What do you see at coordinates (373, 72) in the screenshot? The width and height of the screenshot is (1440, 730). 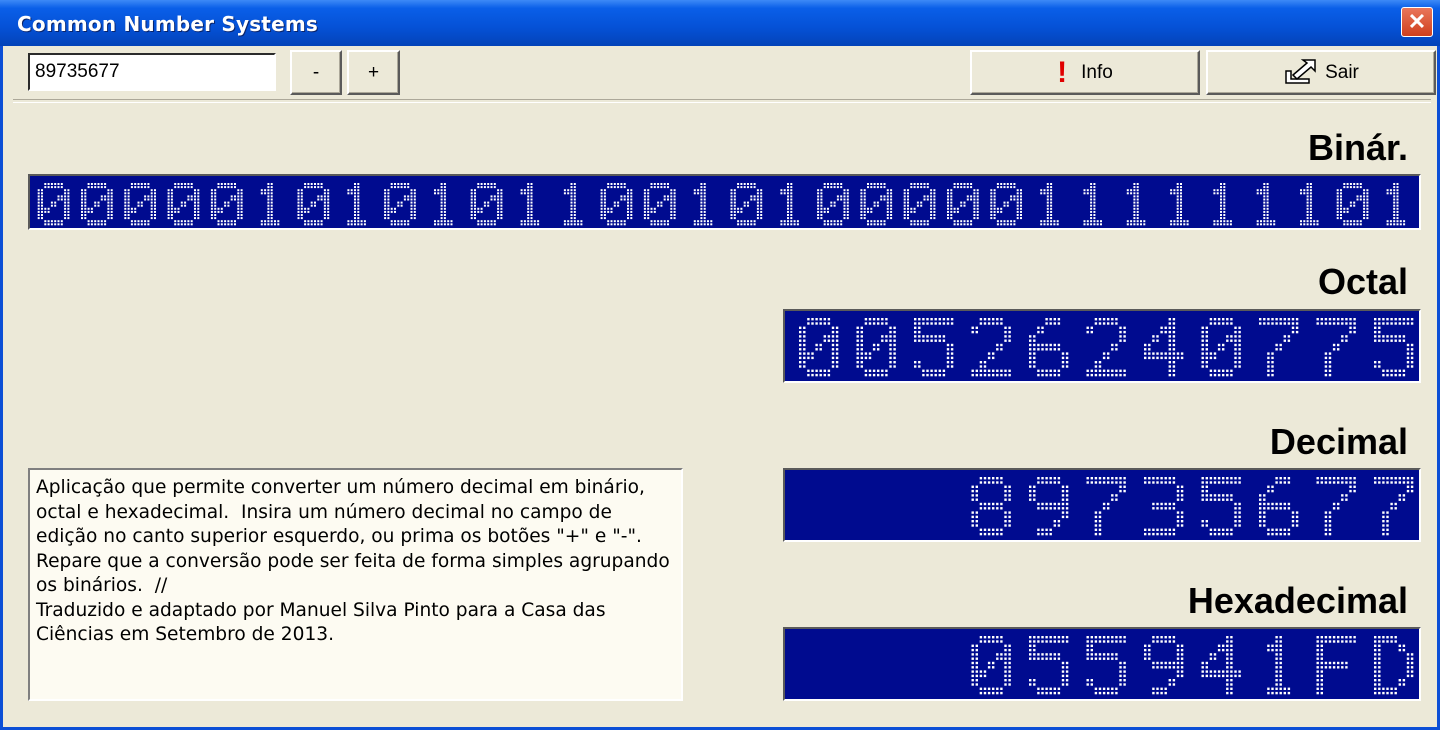 I see `increment-button: +` at bounding box center [373, 72].